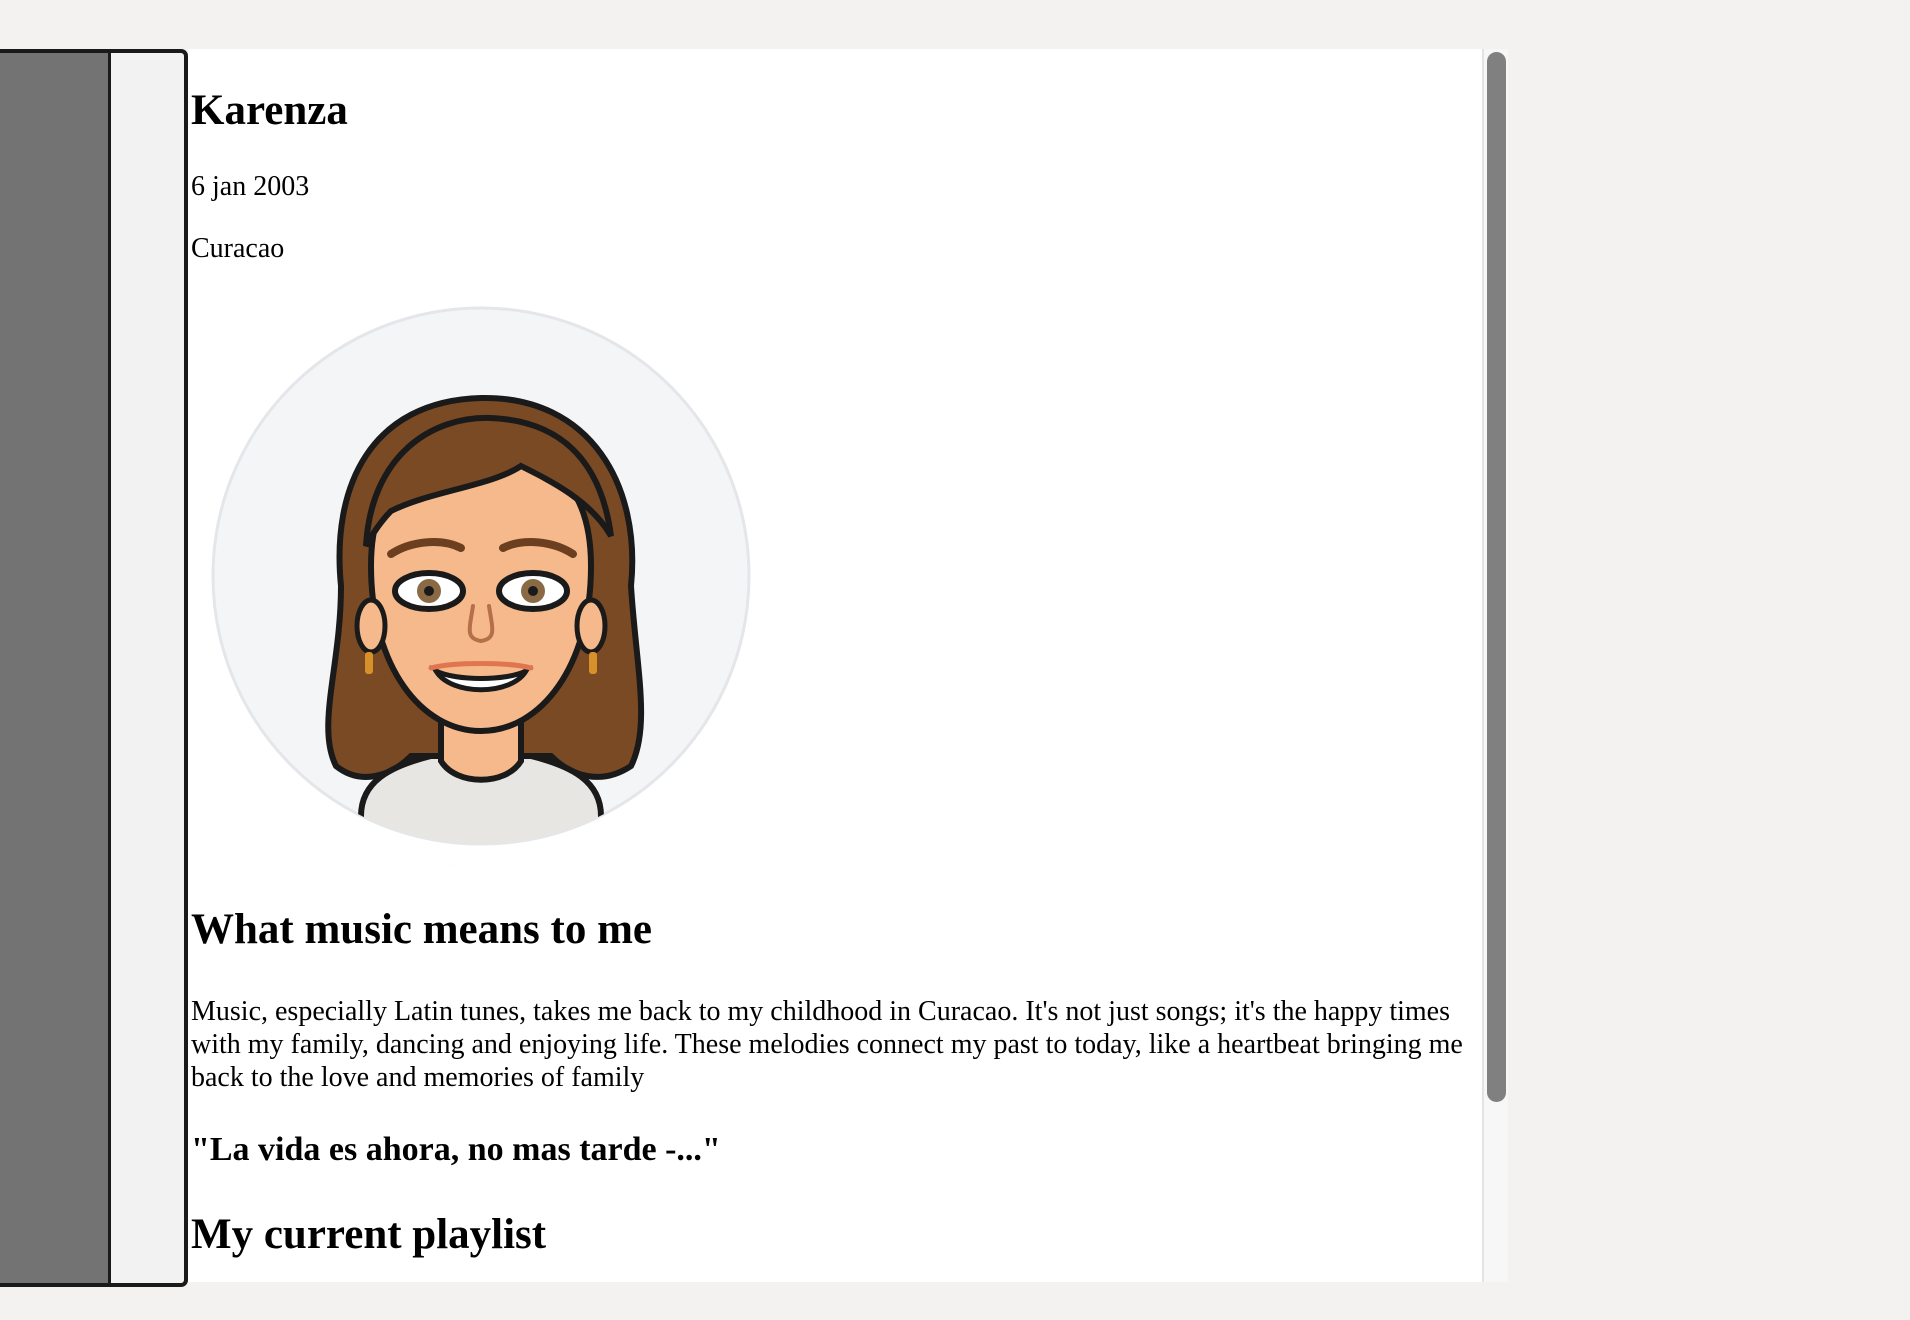  Describe the element at coordinates (1496, 577) in the screenshot. I see `scrollbar-thumb` at that location.